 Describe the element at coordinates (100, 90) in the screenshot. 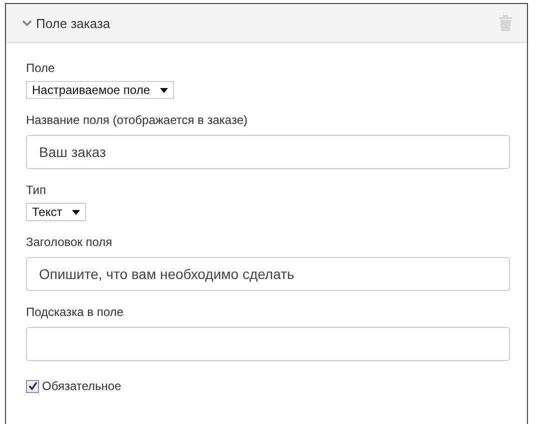

I see `dropdown: Настраиваемое поле` at that location.